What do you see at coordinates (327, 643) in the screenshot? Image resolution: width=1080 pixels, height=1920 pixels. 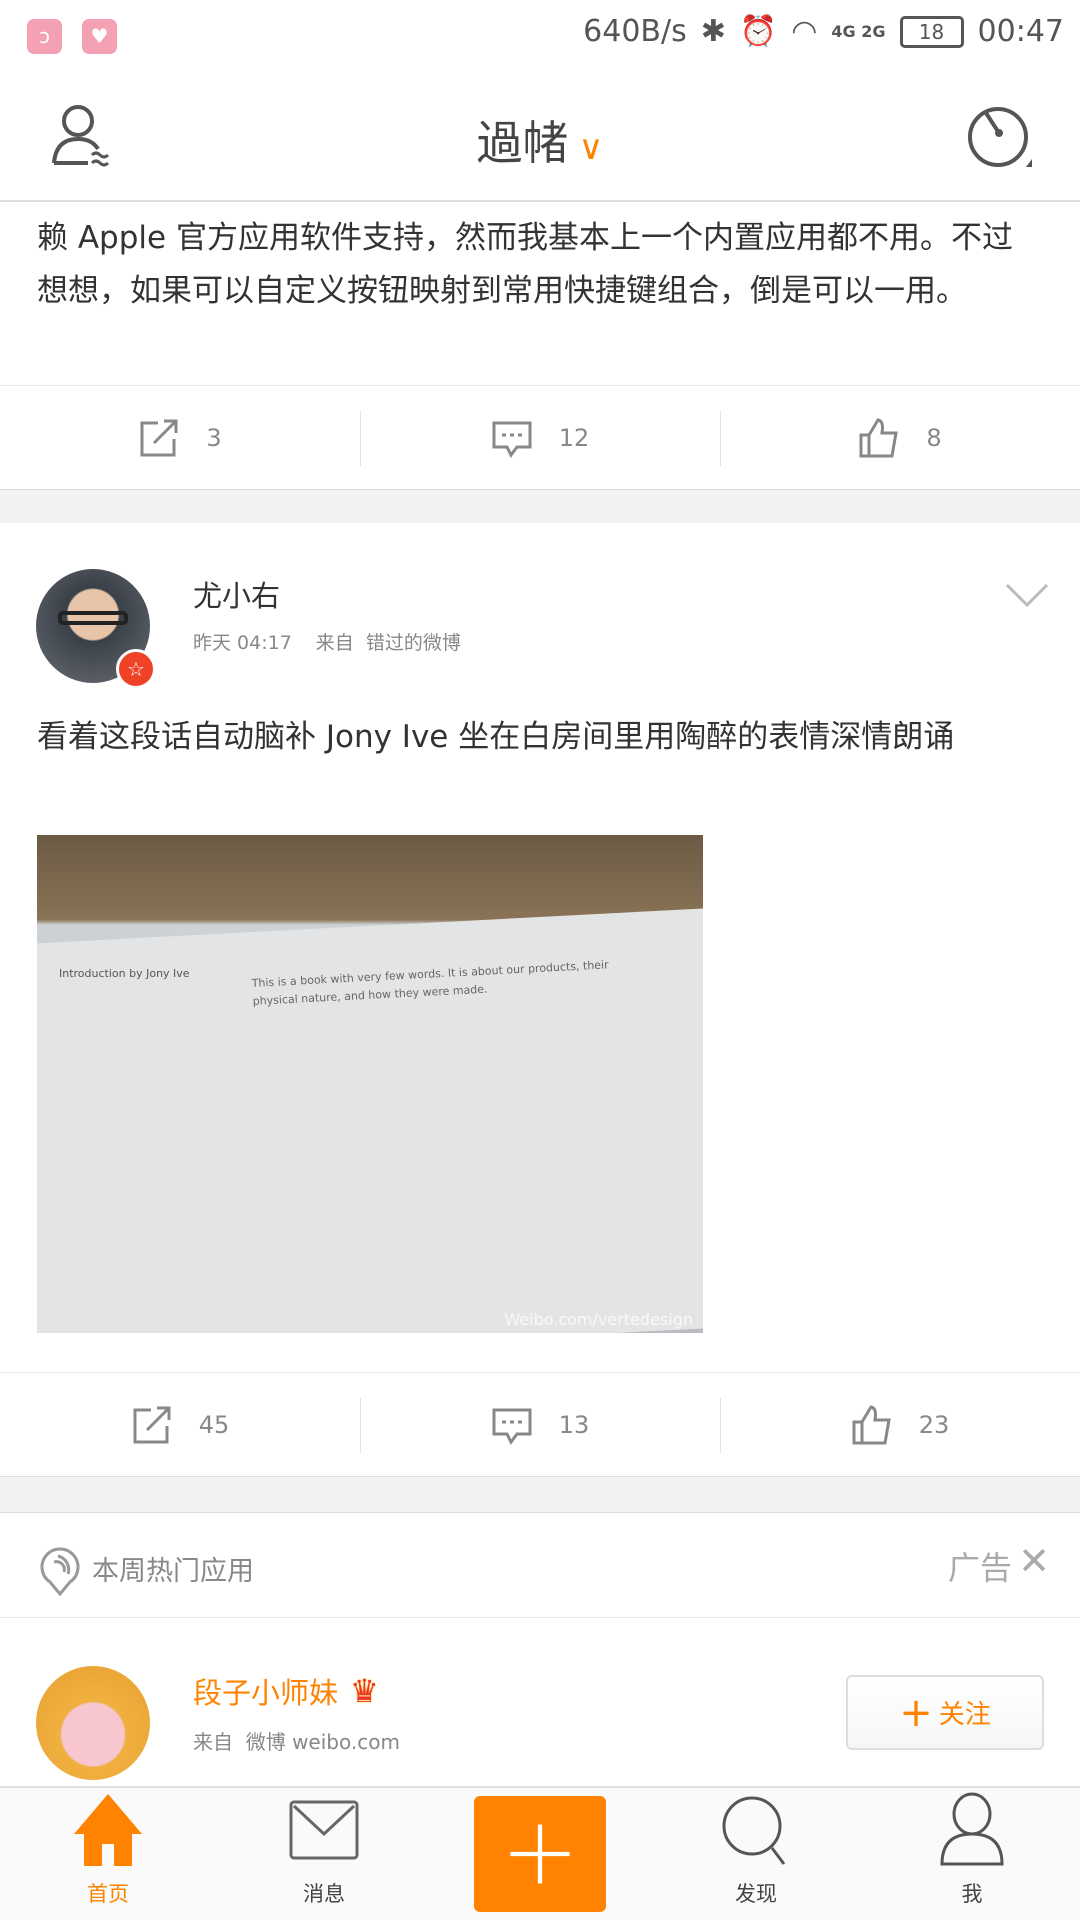 I see `post-meta: 昨天 04:17 来自 错过的微博` at bounding box center [327, 643].